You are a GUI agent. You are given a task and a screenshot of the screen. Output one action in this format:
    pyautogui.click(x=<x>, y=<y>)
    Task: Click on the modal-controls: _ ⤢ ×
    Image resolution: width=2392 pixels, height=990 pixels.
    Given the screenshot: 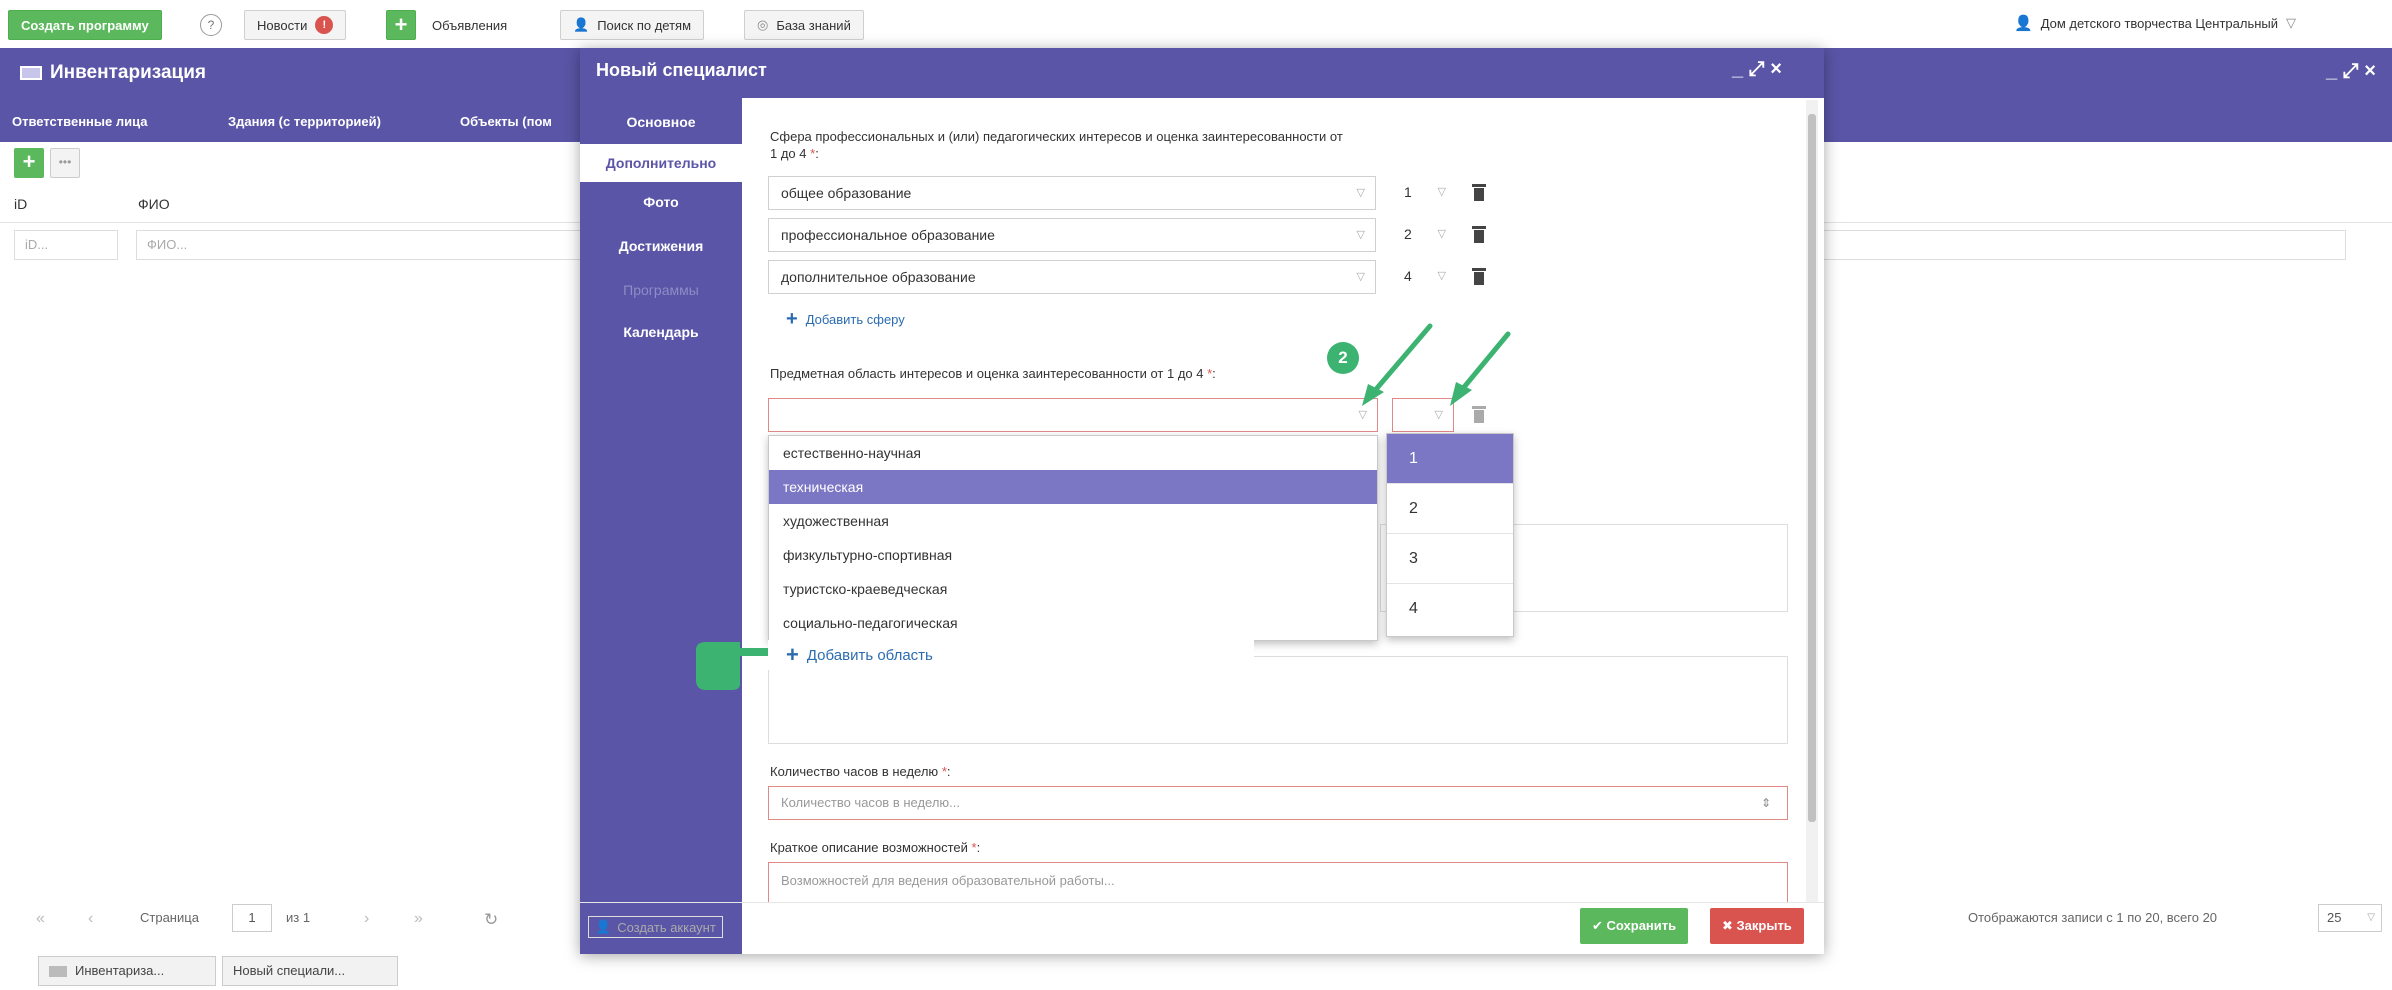 What is the action you would take?
    pyautogui.click(x=1757, y=69)
    